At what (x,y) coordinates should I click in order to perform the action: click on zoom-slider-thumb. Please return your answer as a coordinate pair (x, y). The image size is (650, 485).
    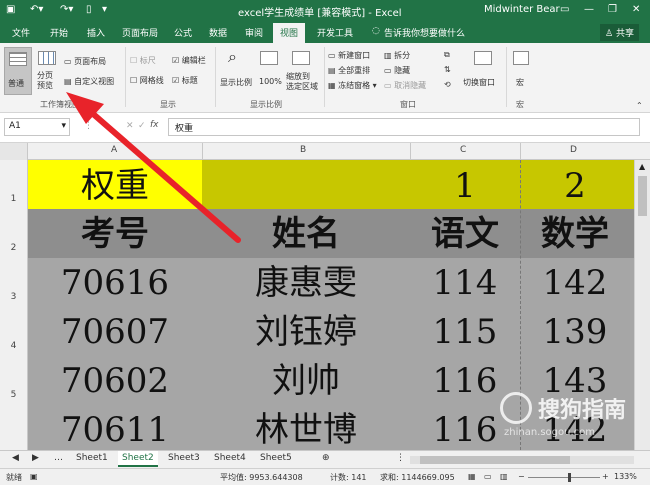
    Looking at the image, I should click on (569, 477).